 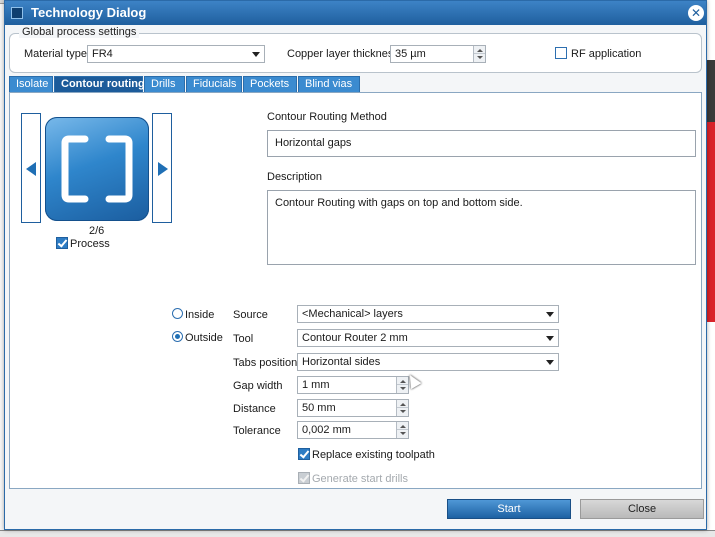 What do you see at coordinates (304, 478) in the screenshot?
I see `generate-start-drills-checkbox` at bounding box center [304, 478].